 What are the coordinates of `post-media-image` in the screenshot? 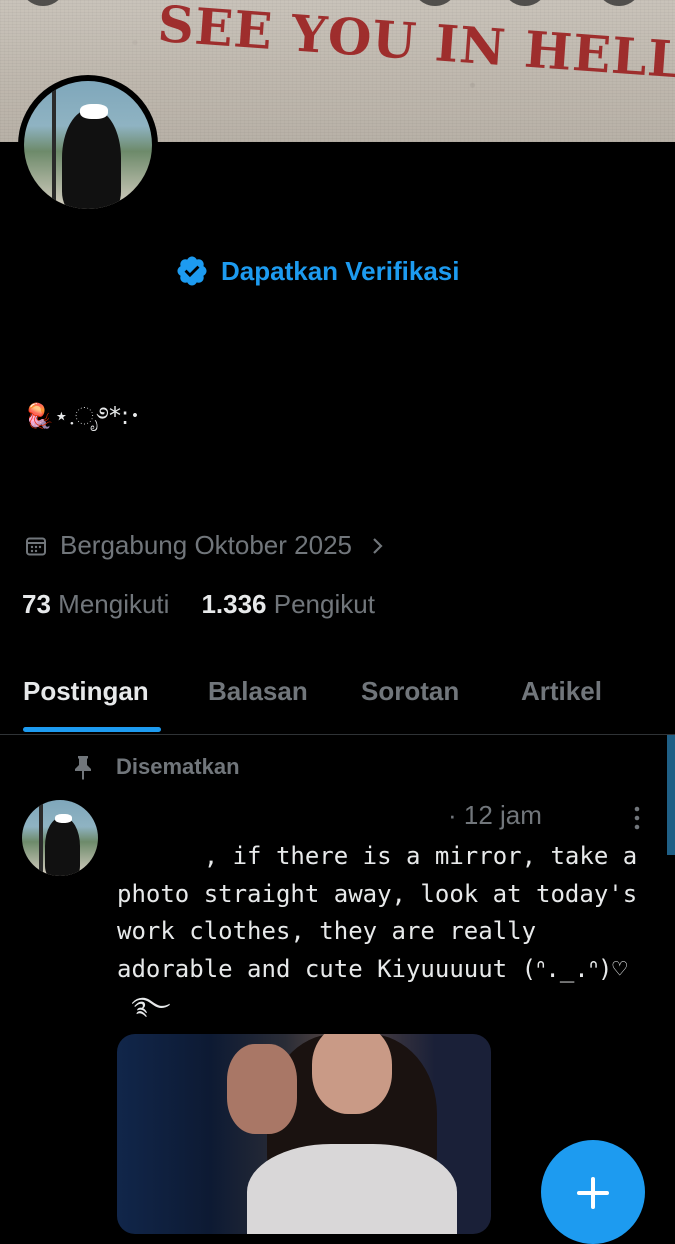 It's located at (304, 1134).